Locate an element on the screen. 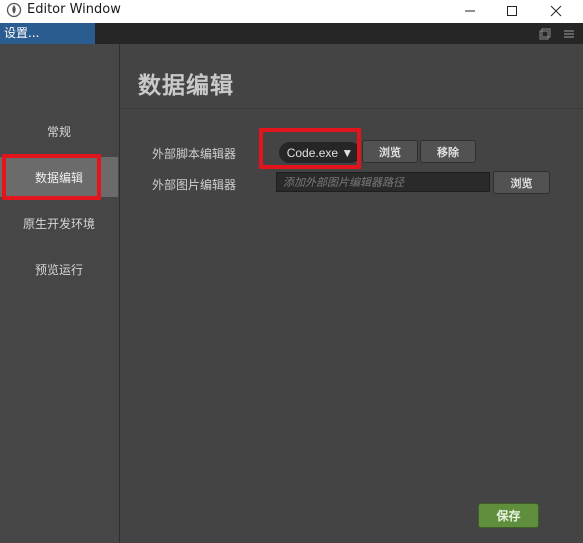 This screenshot has height=543, width=583. maximize-button is located at coordinates (512, 11).